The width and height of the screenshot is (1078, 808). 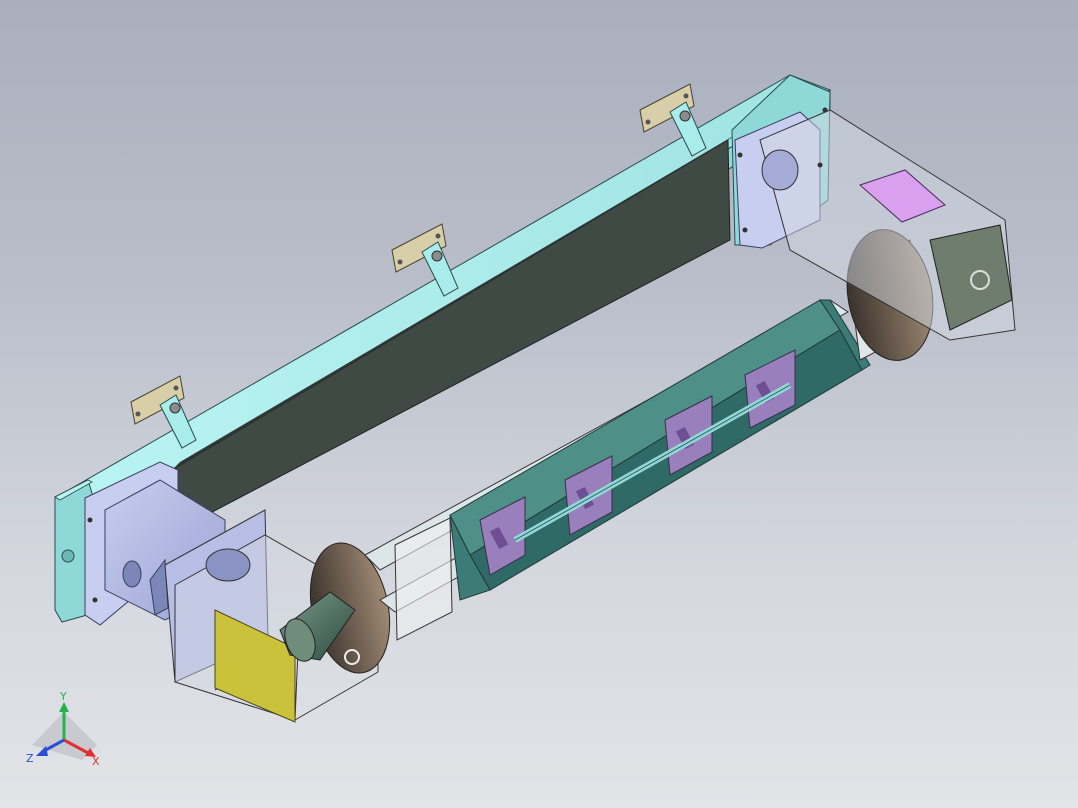 What do you see at coordinates (30, 758) in the screenshot?
I see `z-axis-label: Z` at bounding box center [30, 758].